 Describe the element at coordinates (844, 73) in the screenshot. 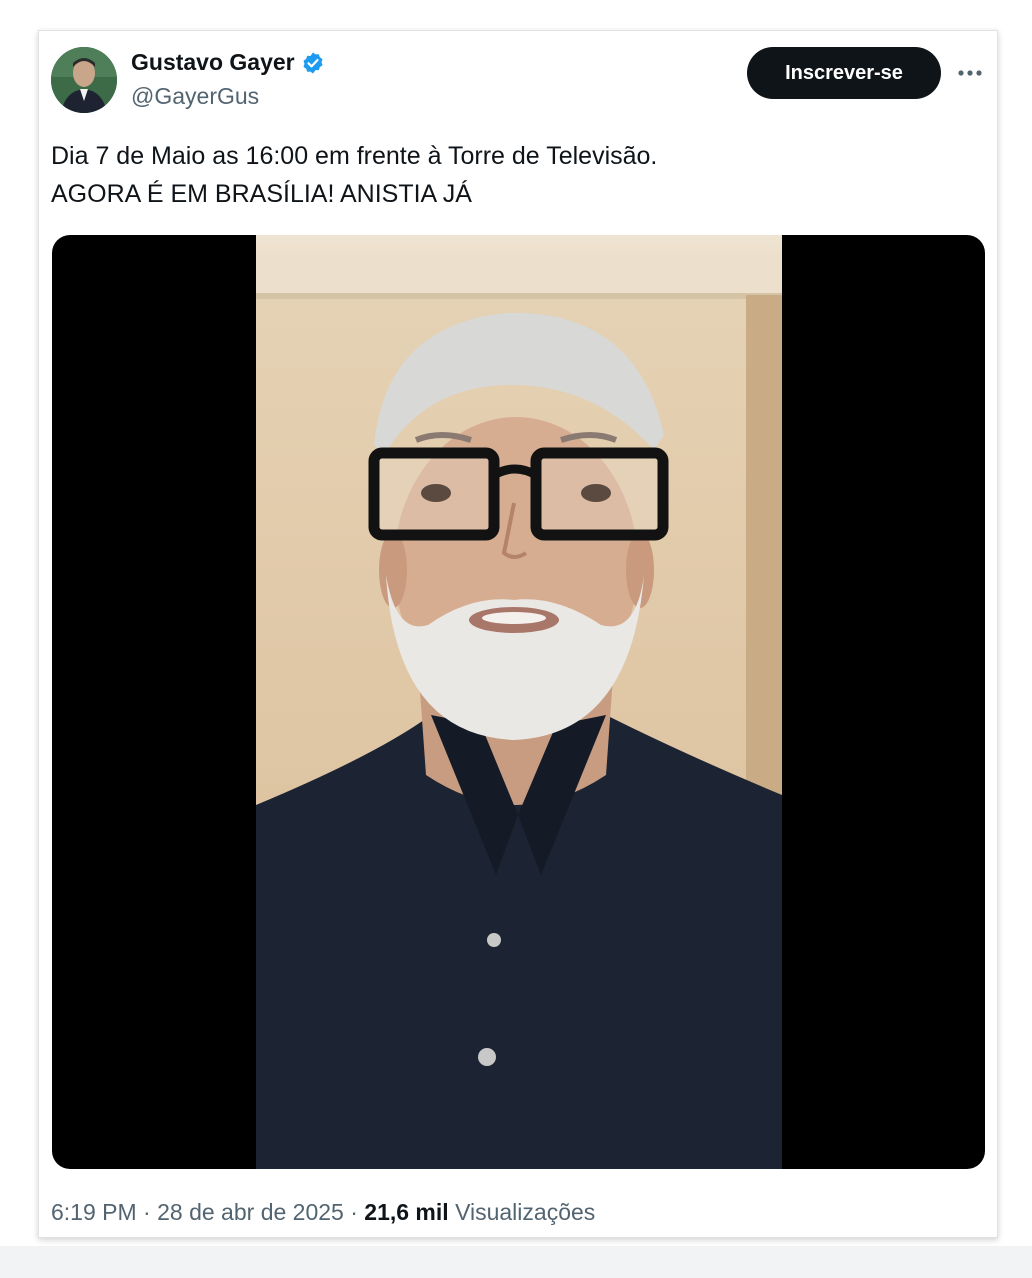

I see `subscribe-button: Inscrever-se` at that location.